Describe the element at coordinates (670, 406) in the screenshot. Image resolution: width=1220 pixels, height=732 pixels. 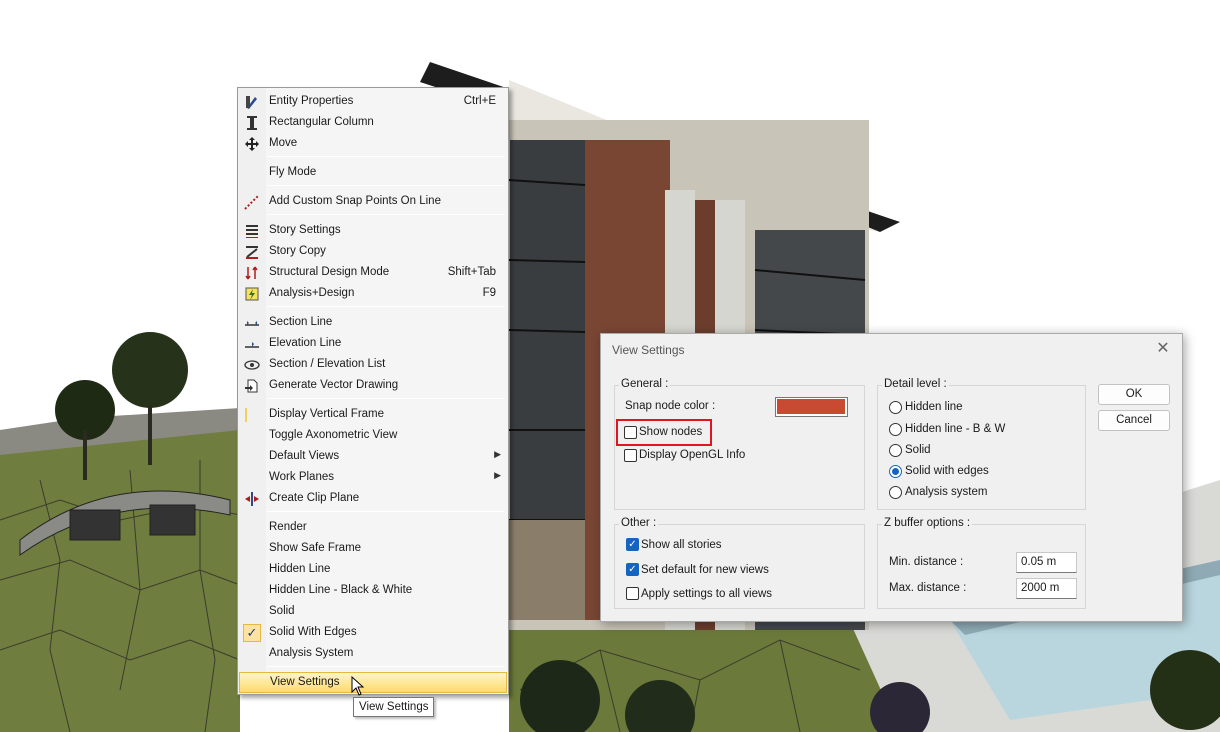
I see `snap-node-color-label: Snap node color :` at that location.